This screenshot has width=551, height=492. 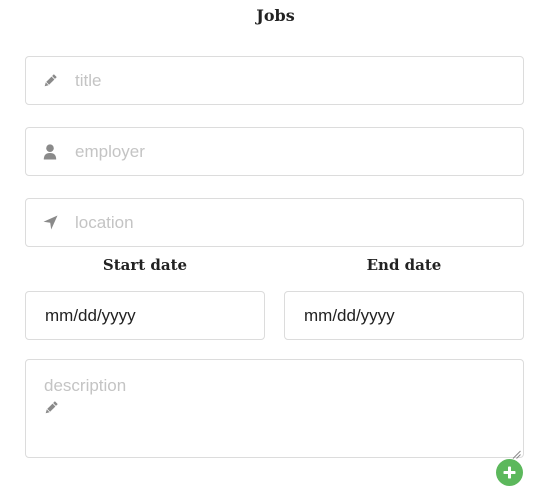 I want to click on start-date-input: mm/dd/yyyy, so click(x=145, y=315).